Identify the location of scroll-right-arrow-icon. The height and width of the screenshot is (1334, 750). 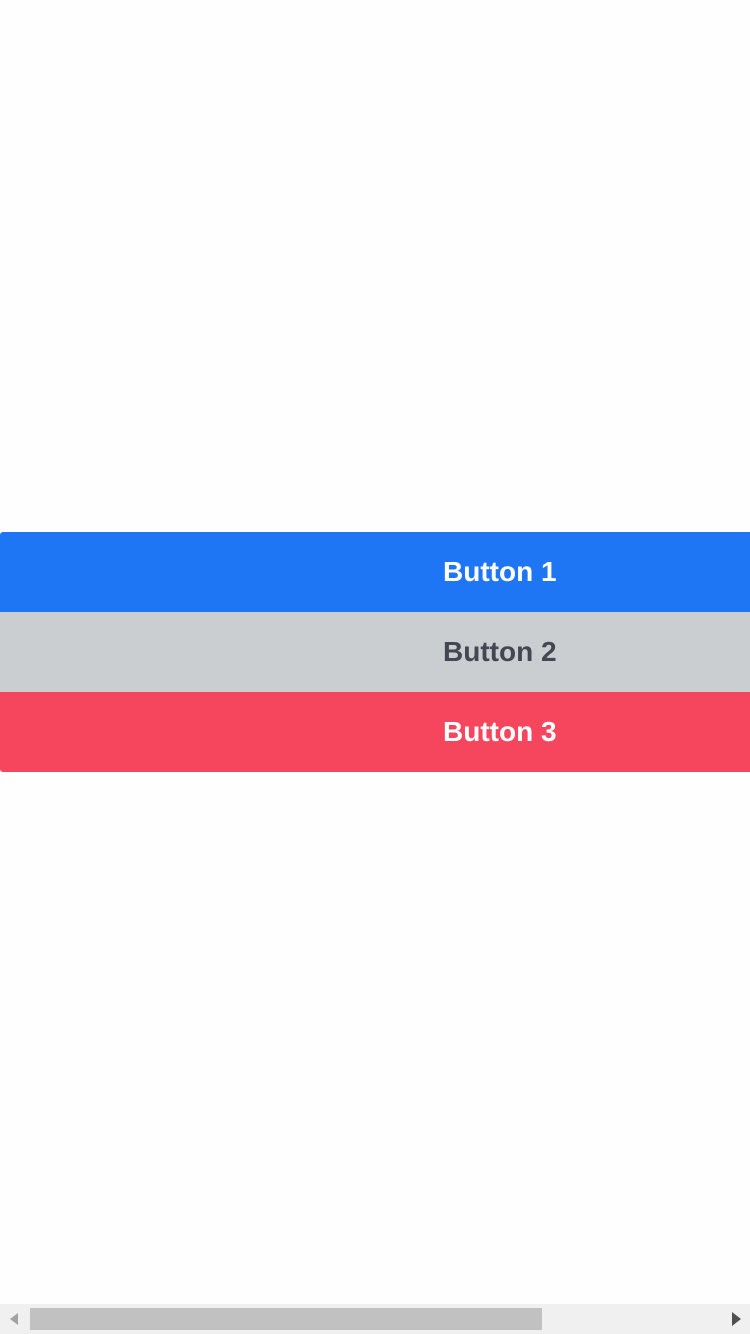
(736, 1319).